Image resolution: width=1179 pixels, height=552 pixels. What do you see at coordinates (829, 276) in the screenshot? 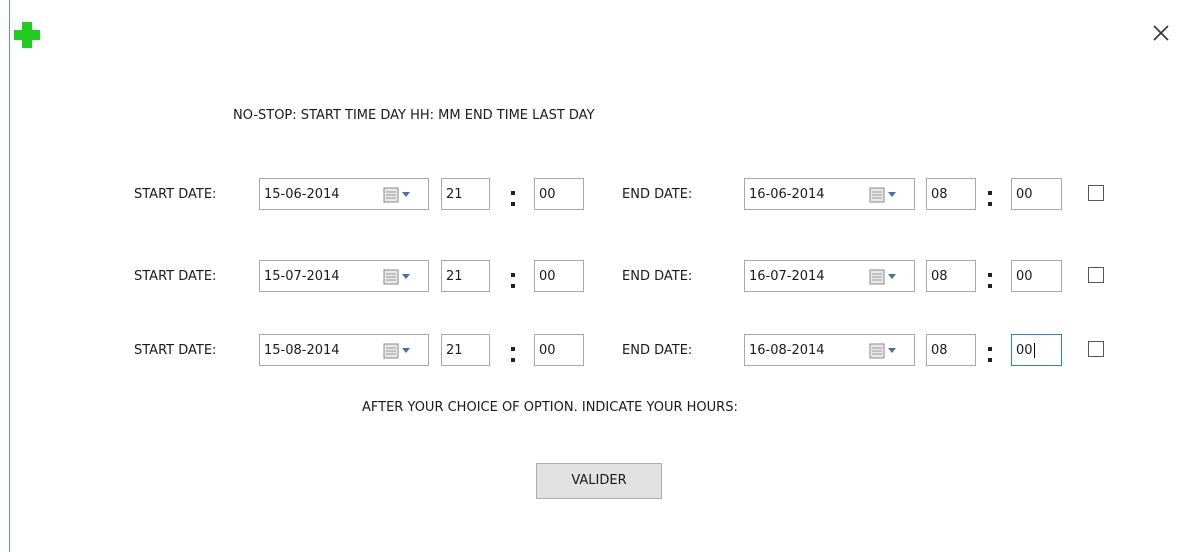
I see `end-date-picker: 16-07-2014` at bounding box center [829, 276].